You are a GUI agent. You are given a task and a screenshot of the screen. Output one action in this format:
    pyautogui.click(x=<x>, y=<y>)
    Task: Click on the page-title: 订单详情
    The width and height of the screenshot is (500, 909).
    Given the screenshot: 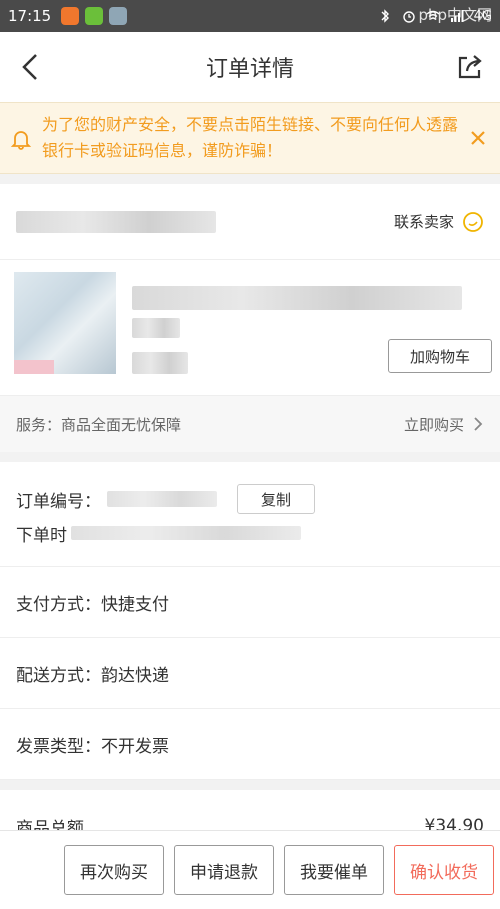 What is the action you would take?
    pyautogui.click(x=249, y=69)
    